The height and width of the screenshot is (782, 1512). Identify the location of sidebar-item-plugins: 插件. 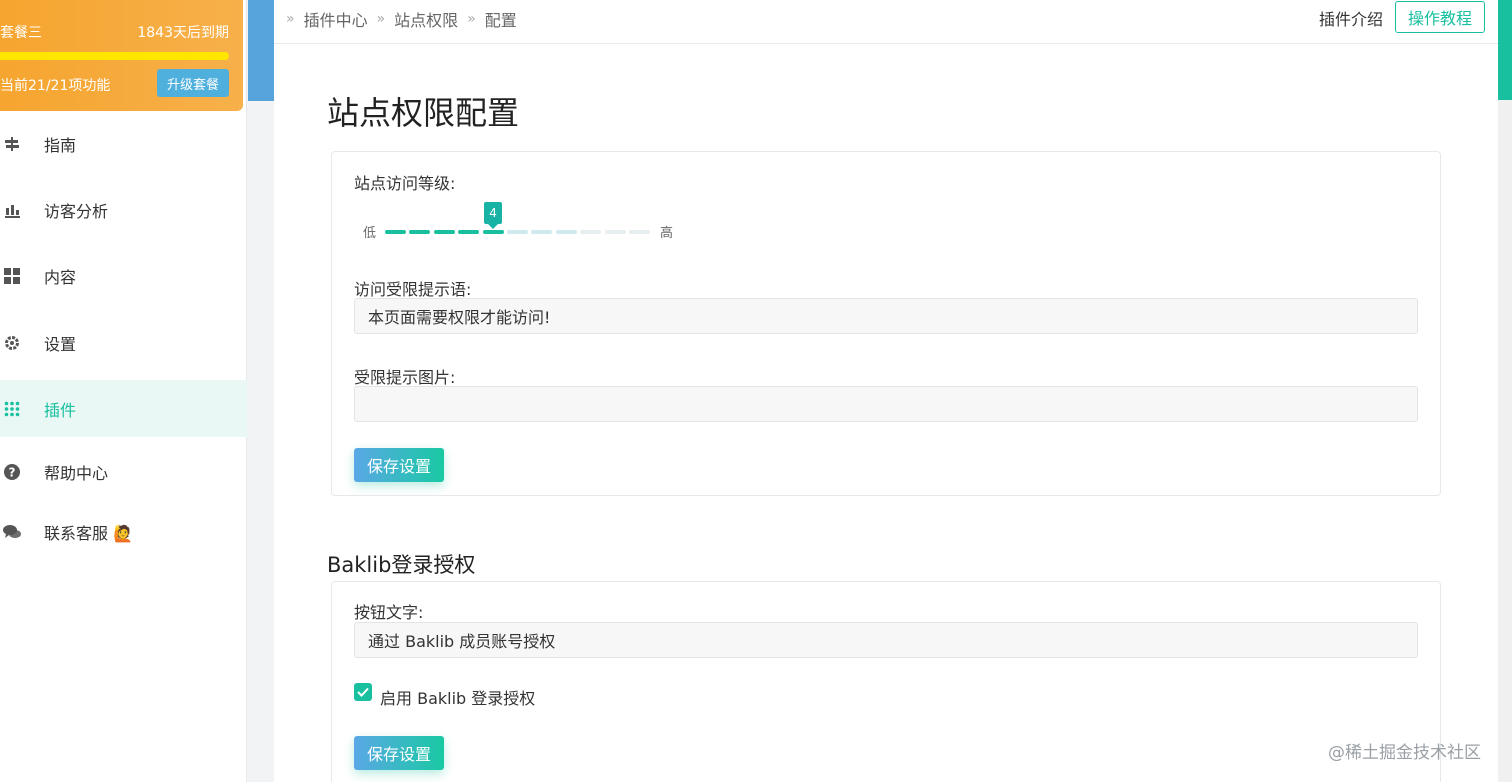
(123, 408).